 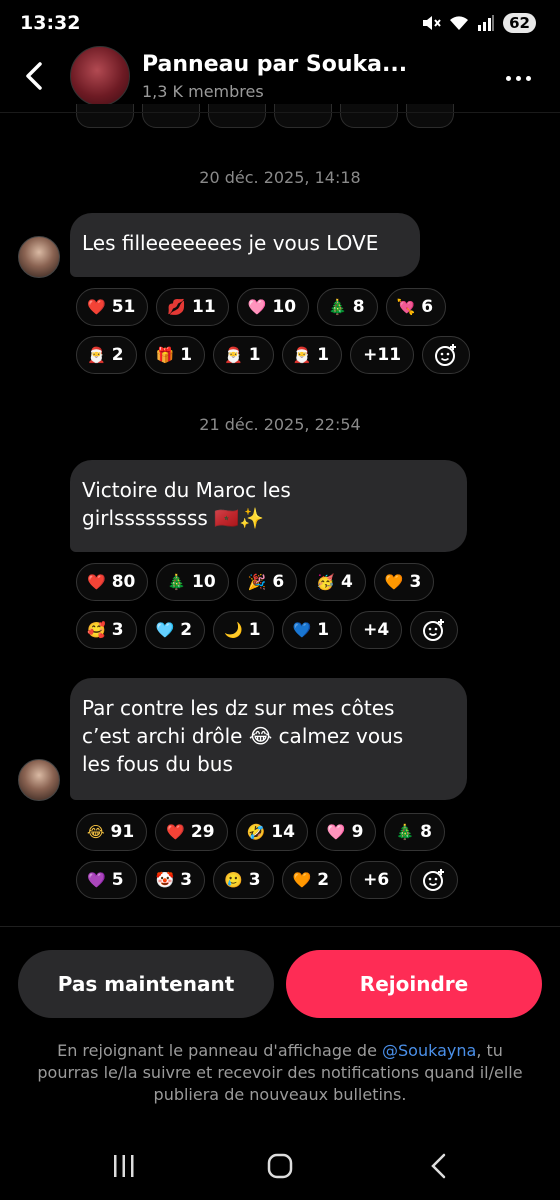 What do you see at coordinates (518, 78) in the screenshot?
I see `more-options-button` at bounding box center [518, 78].